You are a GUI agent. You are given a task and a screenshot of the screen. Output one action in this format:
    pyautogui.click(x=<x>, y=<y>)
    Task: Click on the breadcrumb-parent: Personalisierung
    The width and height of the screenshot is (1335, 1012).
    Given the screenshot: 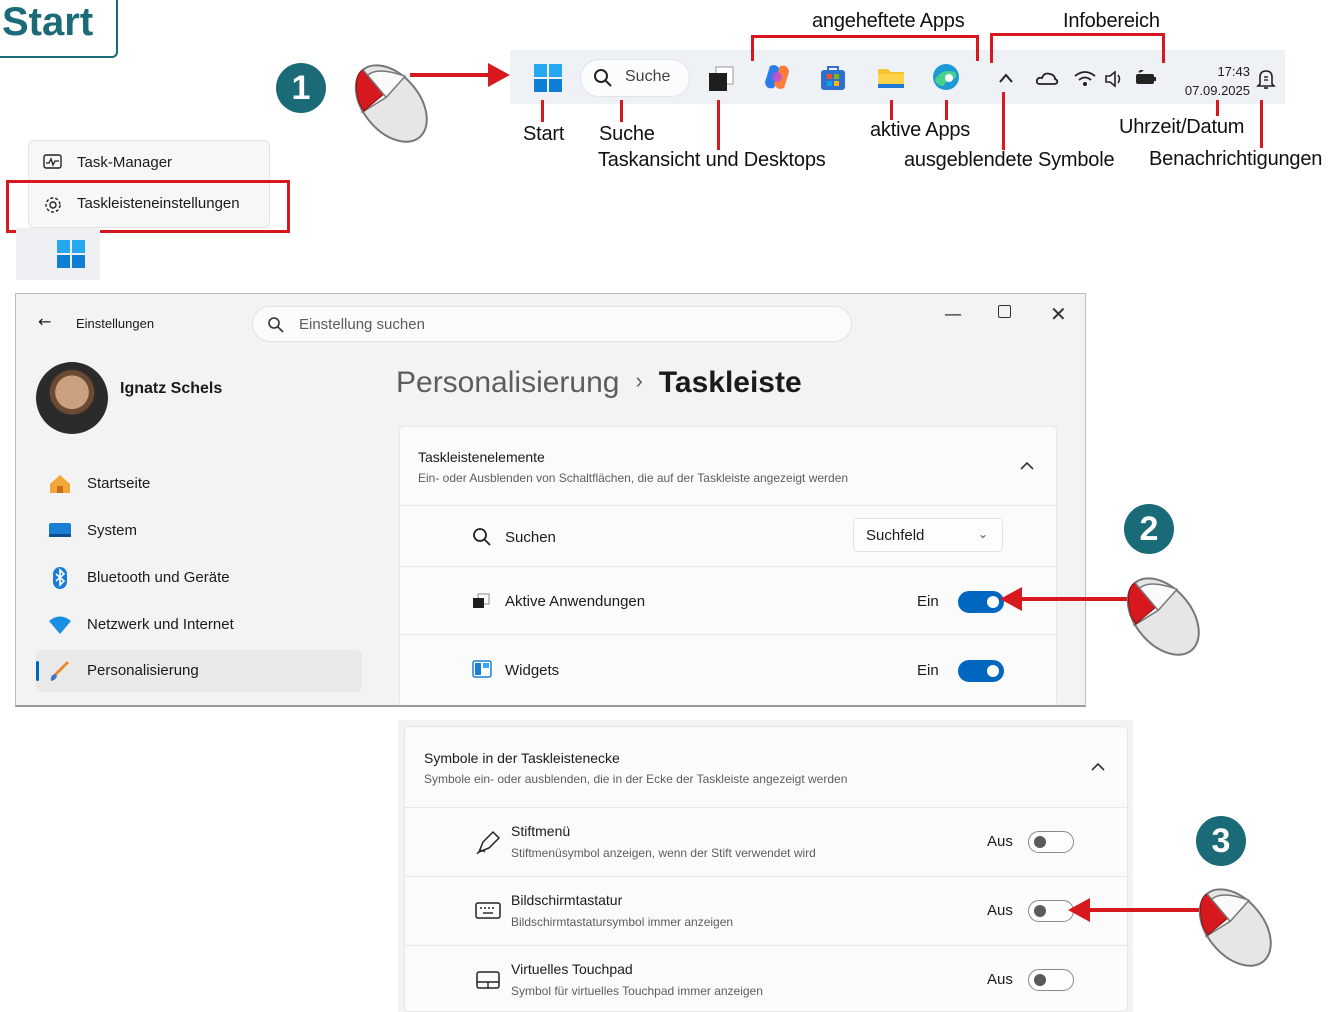 What is the action you would take?
    pyautogui.click(x=507, y=382)
    